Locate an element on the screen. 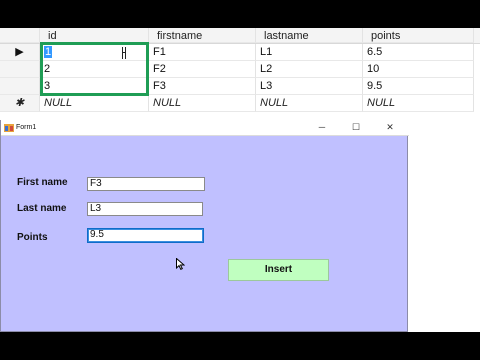 The width and height of the screenshot is (480, 360). table-row: 2 F2 L2 10 is located at coordinates (240, 69).